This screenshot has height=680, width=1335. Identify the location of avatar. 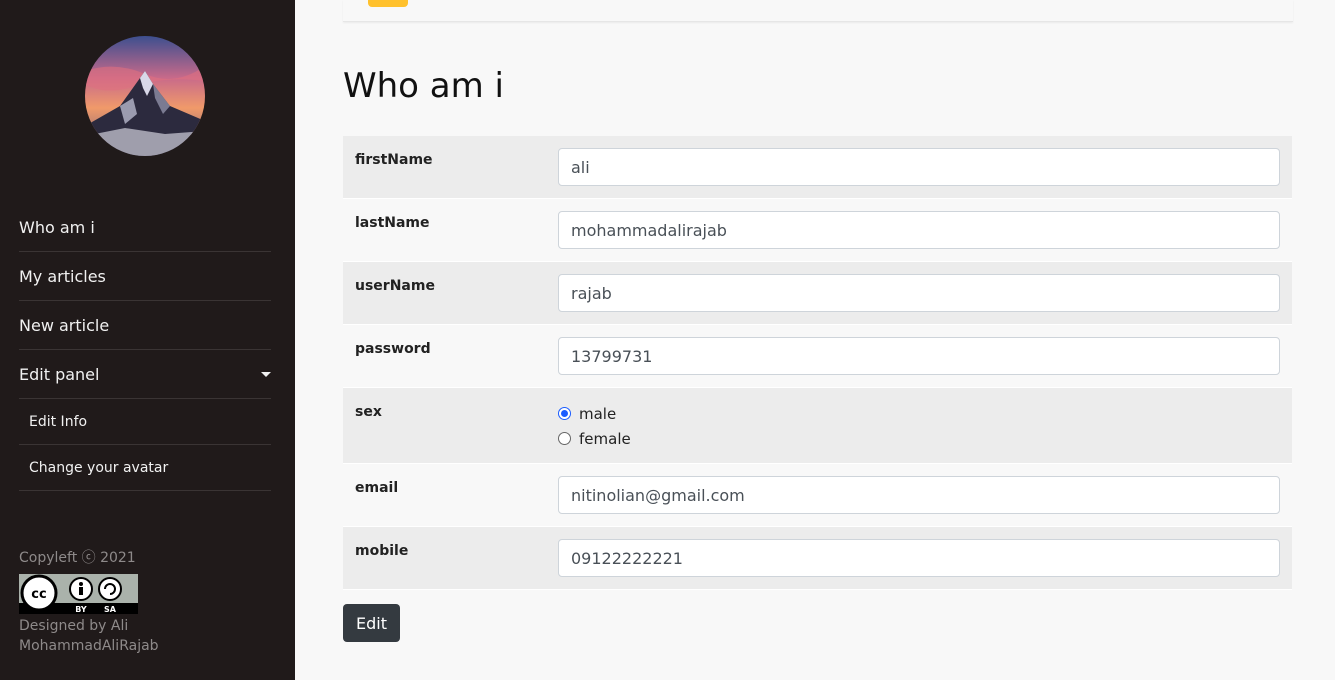
(145, 96).